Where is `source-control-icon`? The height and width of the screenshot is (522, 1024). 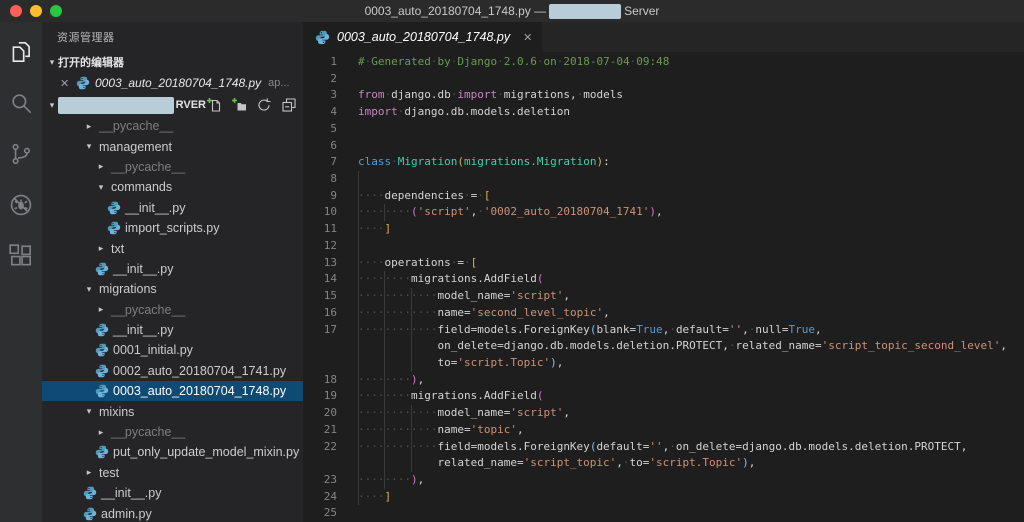
source-control-icon is located at coordinates (21, 154).